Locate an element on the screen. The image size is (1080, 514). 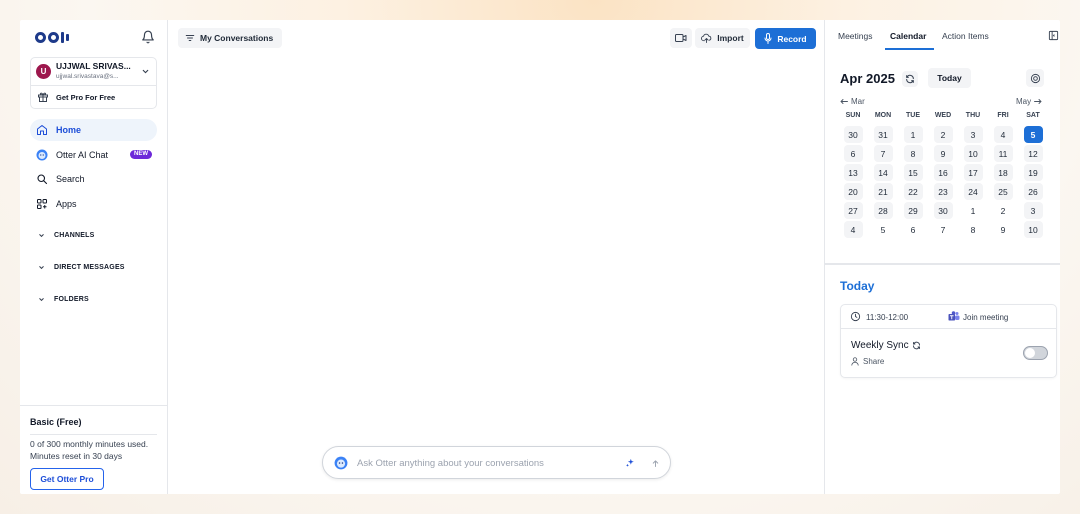
video-button is located at coordinates (681, 38).